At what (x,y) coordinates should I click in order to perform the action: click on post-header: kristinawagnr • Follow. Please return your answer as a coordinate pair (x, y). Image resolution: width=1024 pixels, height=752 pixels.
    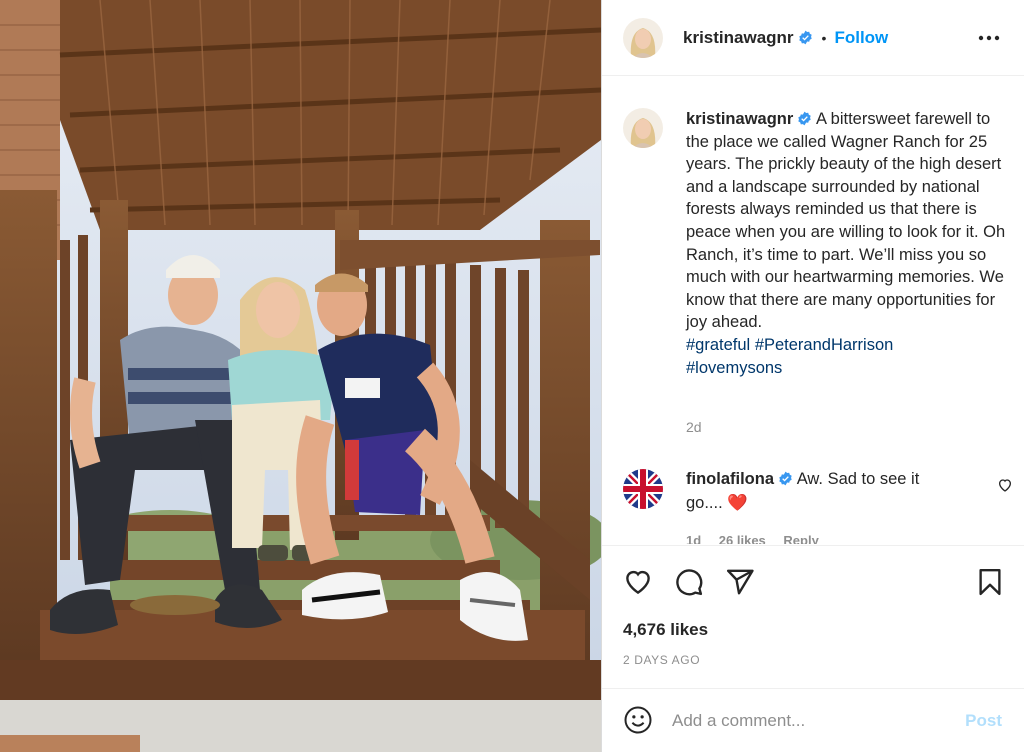
    Looking at the image, I should click on (813, 38).